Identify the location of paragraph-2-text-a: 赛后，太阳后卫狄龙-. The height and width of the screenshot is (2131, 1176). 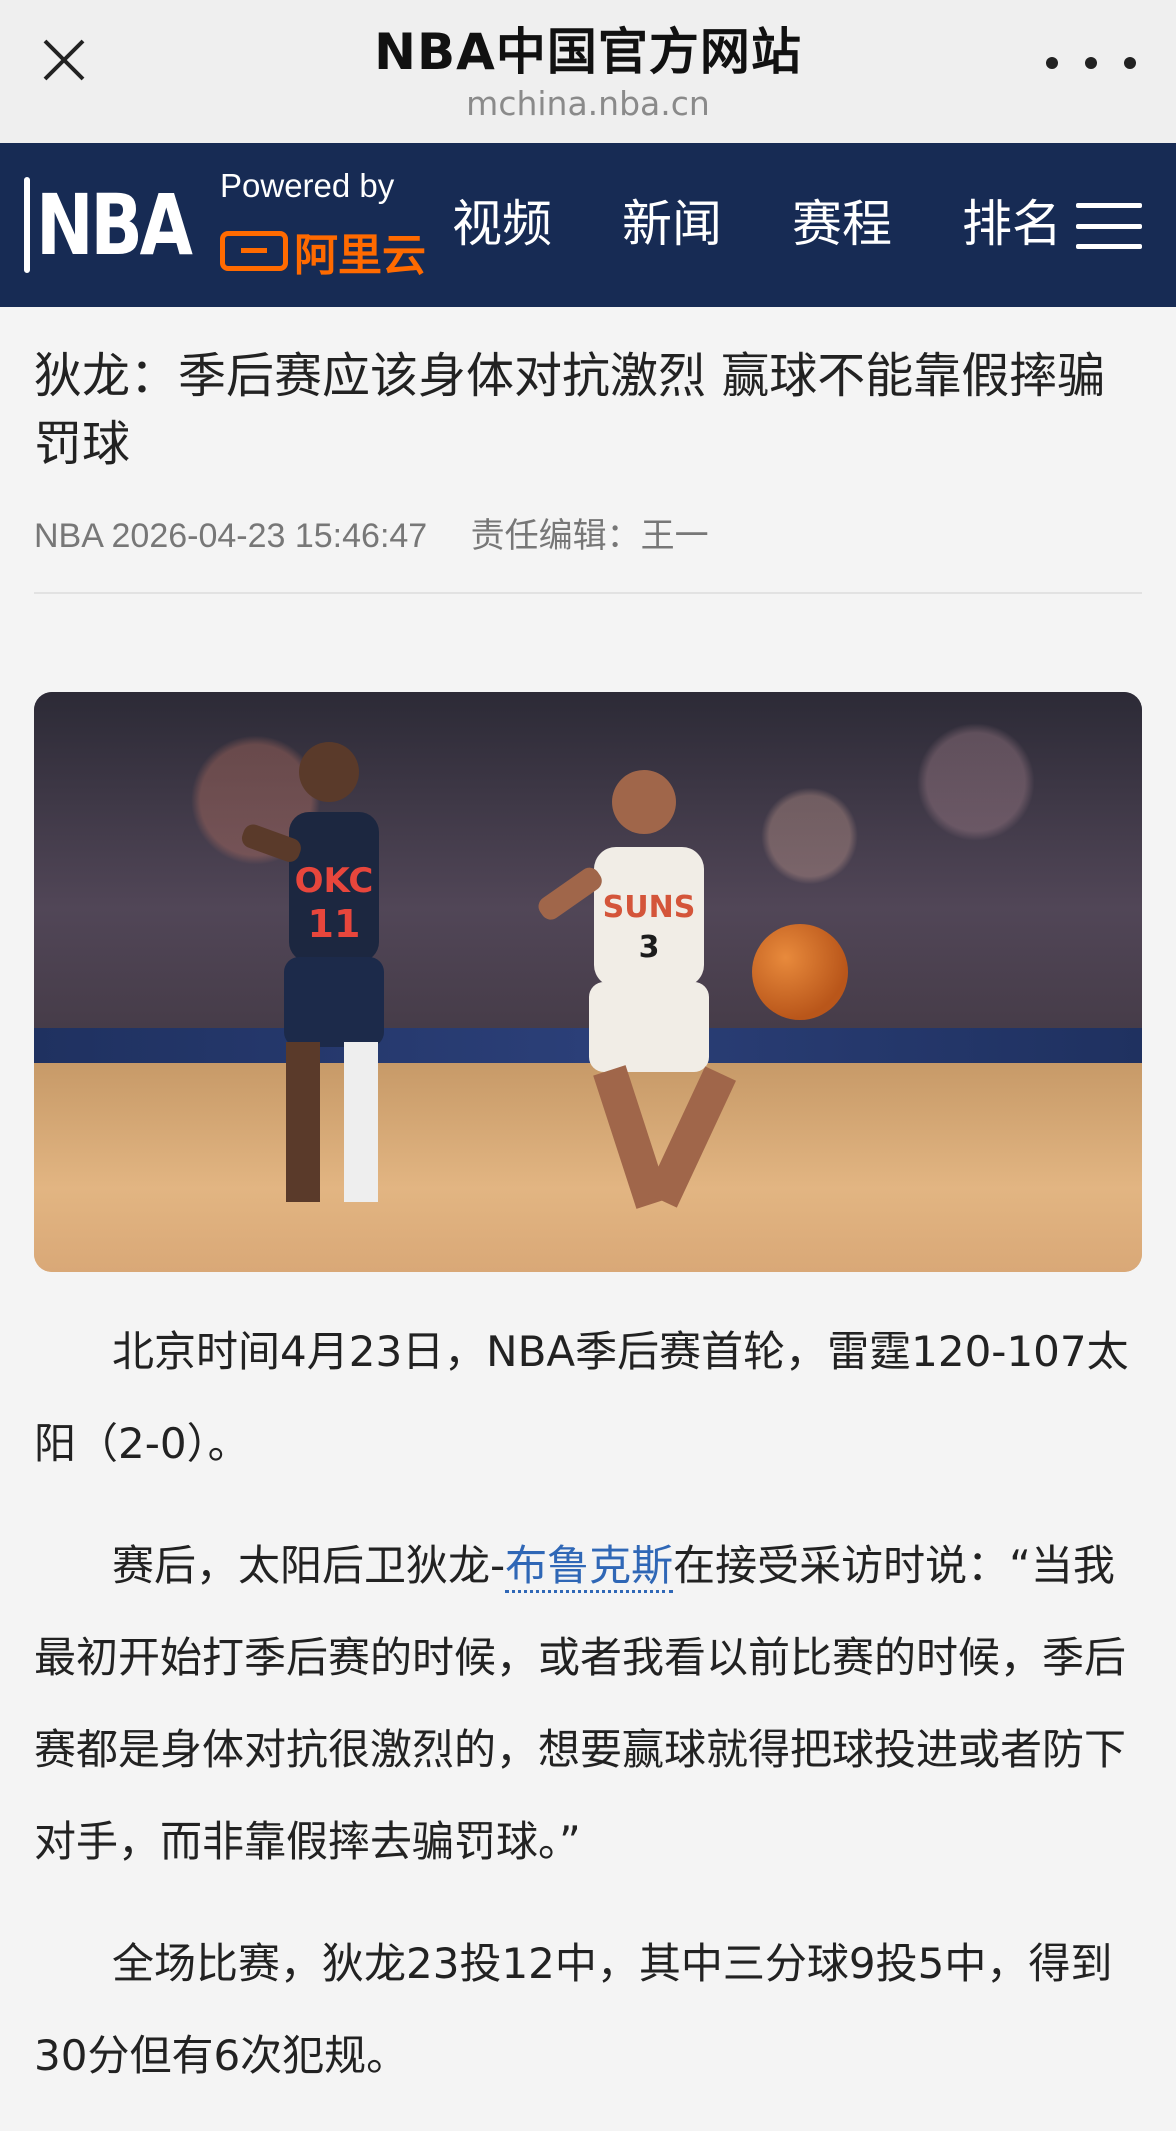
(309, 1565).